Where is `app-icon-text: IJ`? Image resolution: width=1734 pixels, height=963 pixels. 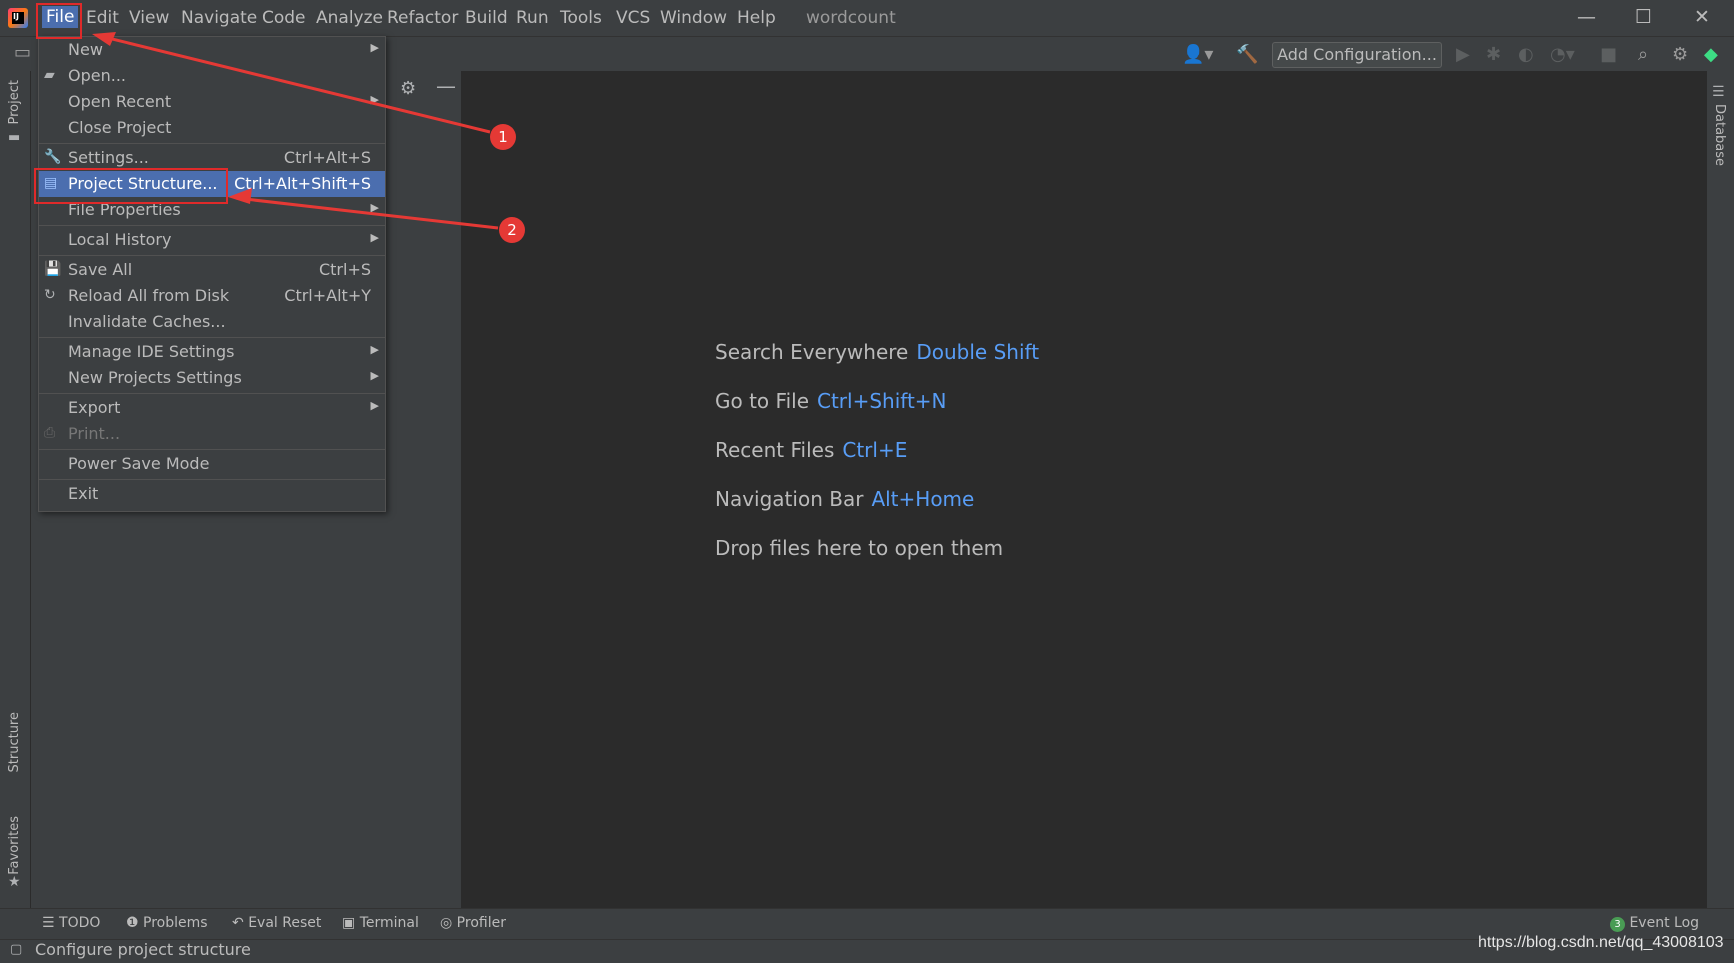
app-icon-text: IJ is located at coordinates (16, 16).